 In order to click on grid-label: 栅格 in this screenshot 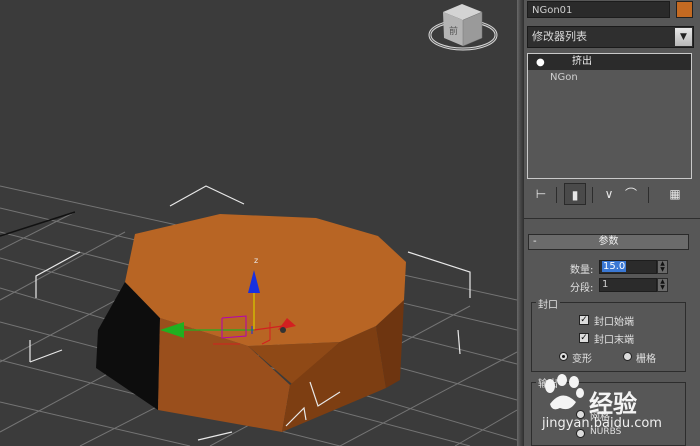, I will do `click(646, 359)`.